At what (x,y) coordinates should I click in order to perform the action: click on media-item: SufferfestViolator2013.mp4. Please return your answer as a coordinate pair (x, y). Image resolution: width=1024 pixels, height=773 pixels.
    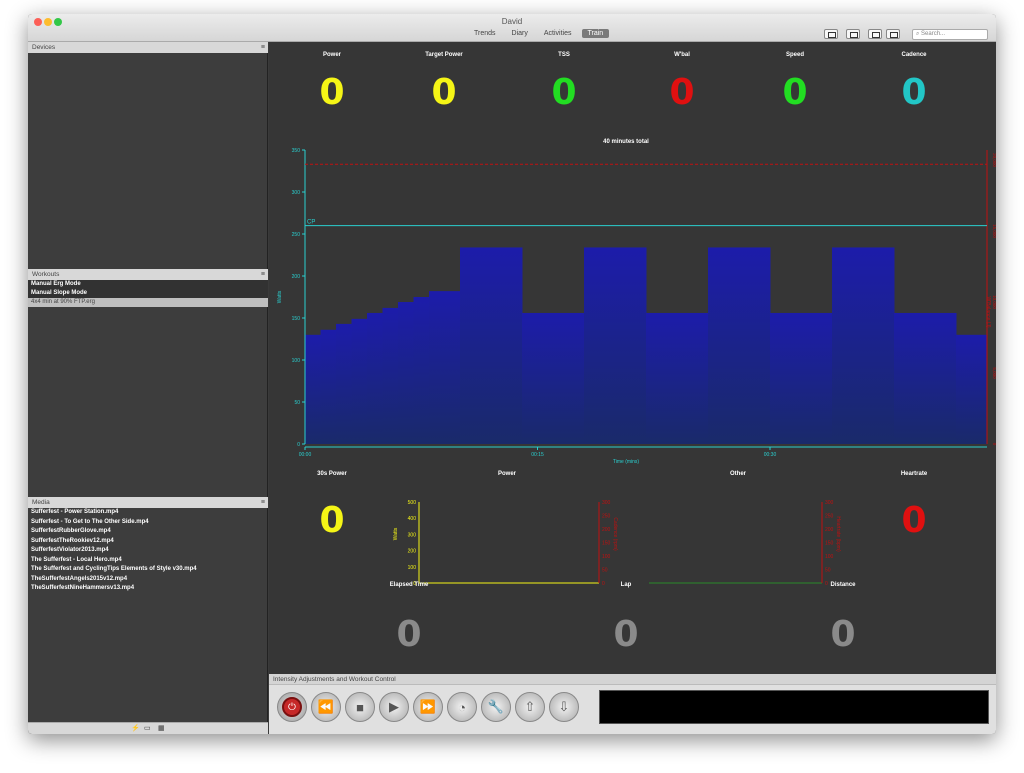
    Looking at the image, I should click on (148, 551).